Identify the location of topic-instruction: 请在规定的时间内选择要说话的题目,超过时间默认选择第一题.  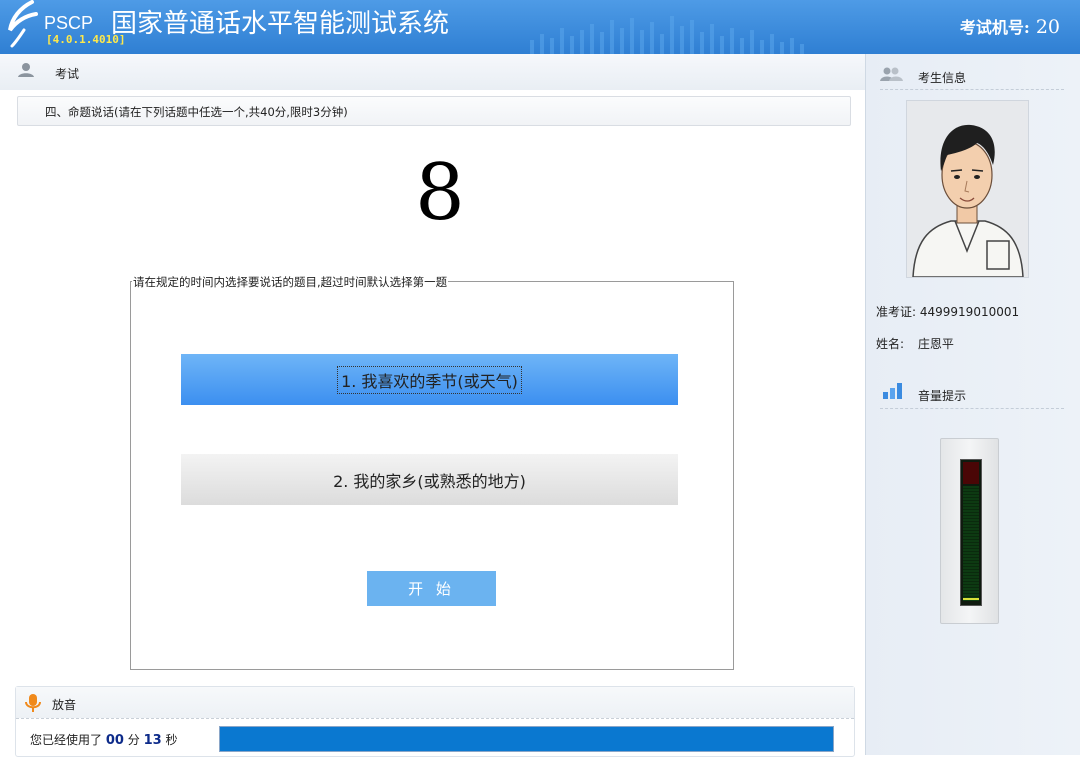
(290, 282).